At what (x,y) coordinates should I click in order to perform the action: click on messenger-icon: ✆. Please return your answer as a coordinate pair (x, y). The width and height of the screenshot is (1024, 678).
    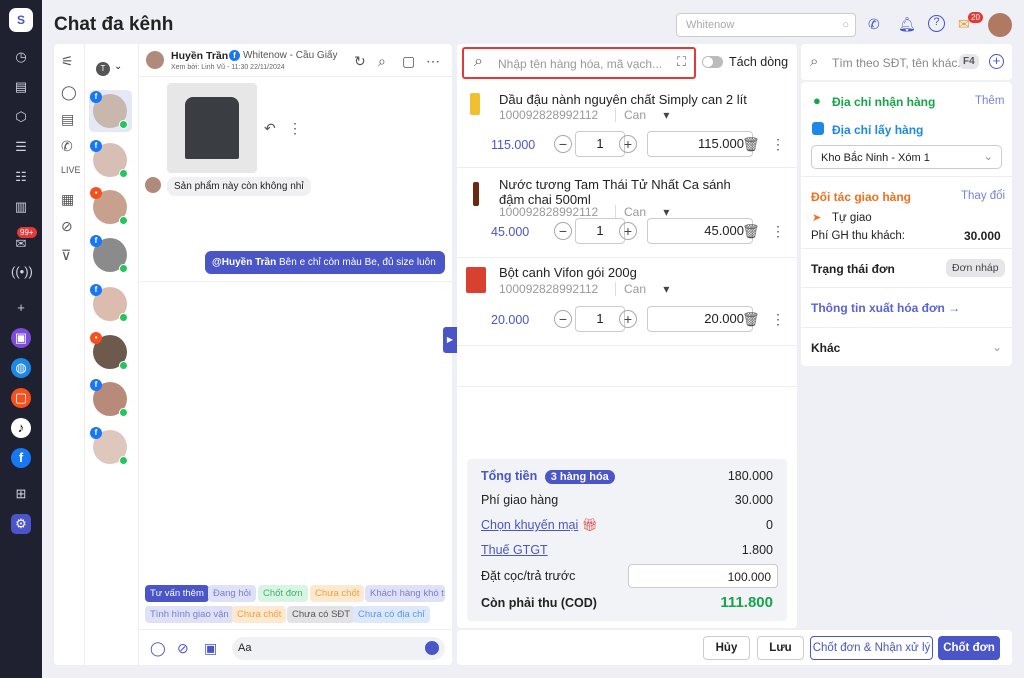
    Looking at the image, I should click on (874, 24).